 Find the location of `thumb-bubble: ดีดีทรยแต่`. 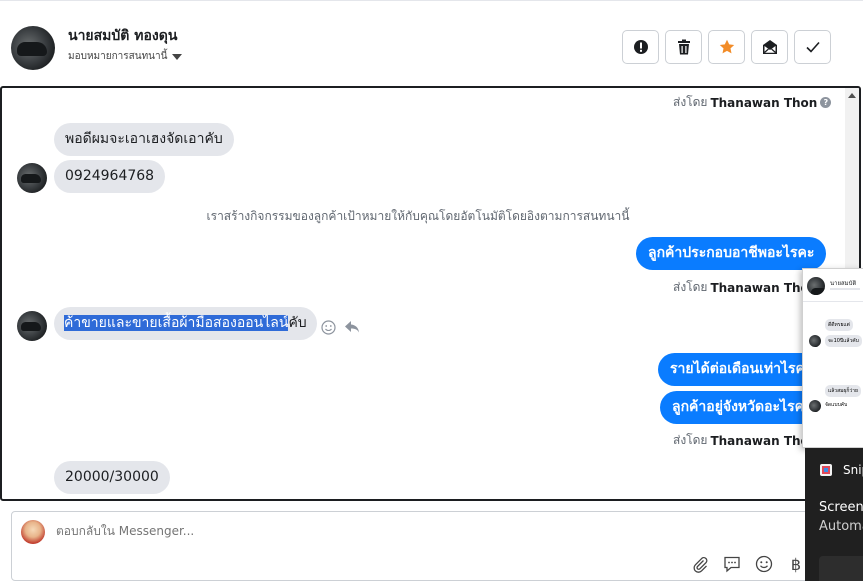

thumb-bubble: ดีดีทรยแต่ is located at coordinates (839, 325).